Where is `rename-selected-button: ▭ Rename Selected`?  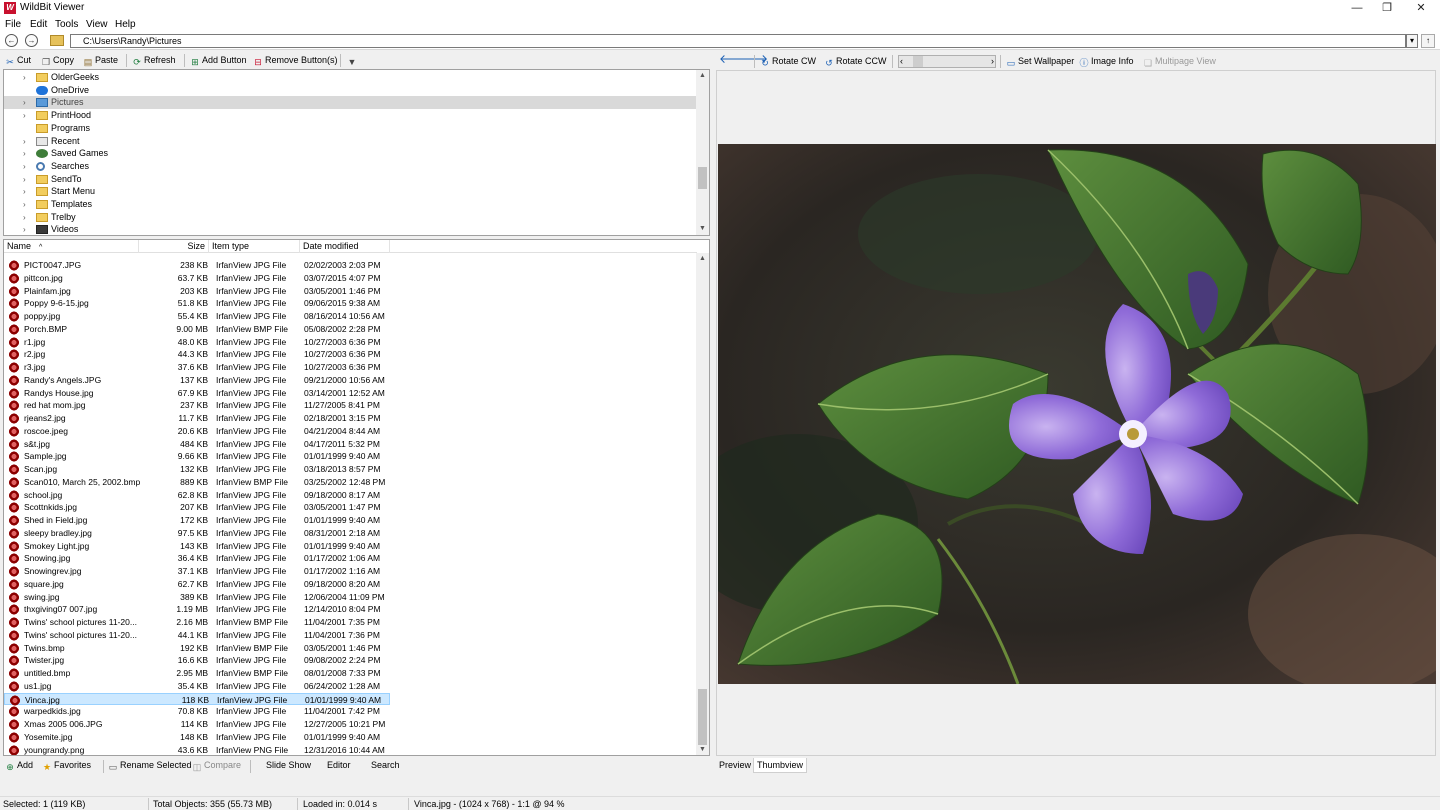
rename-selected-button: ▭ Rename Selected is located at coordinates (150, 765).